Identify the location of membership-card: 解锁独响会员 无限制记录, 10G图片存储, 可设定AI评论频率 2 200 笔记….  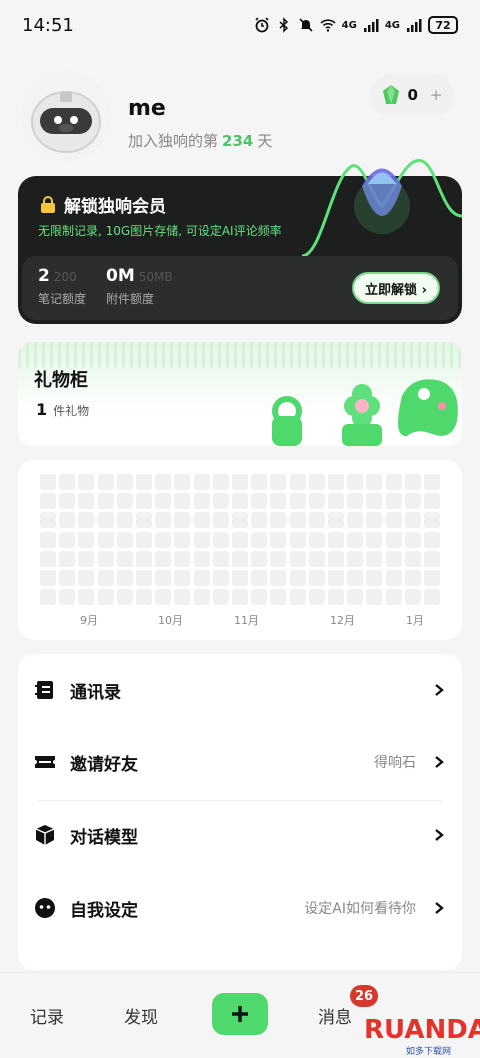
(240, 241).